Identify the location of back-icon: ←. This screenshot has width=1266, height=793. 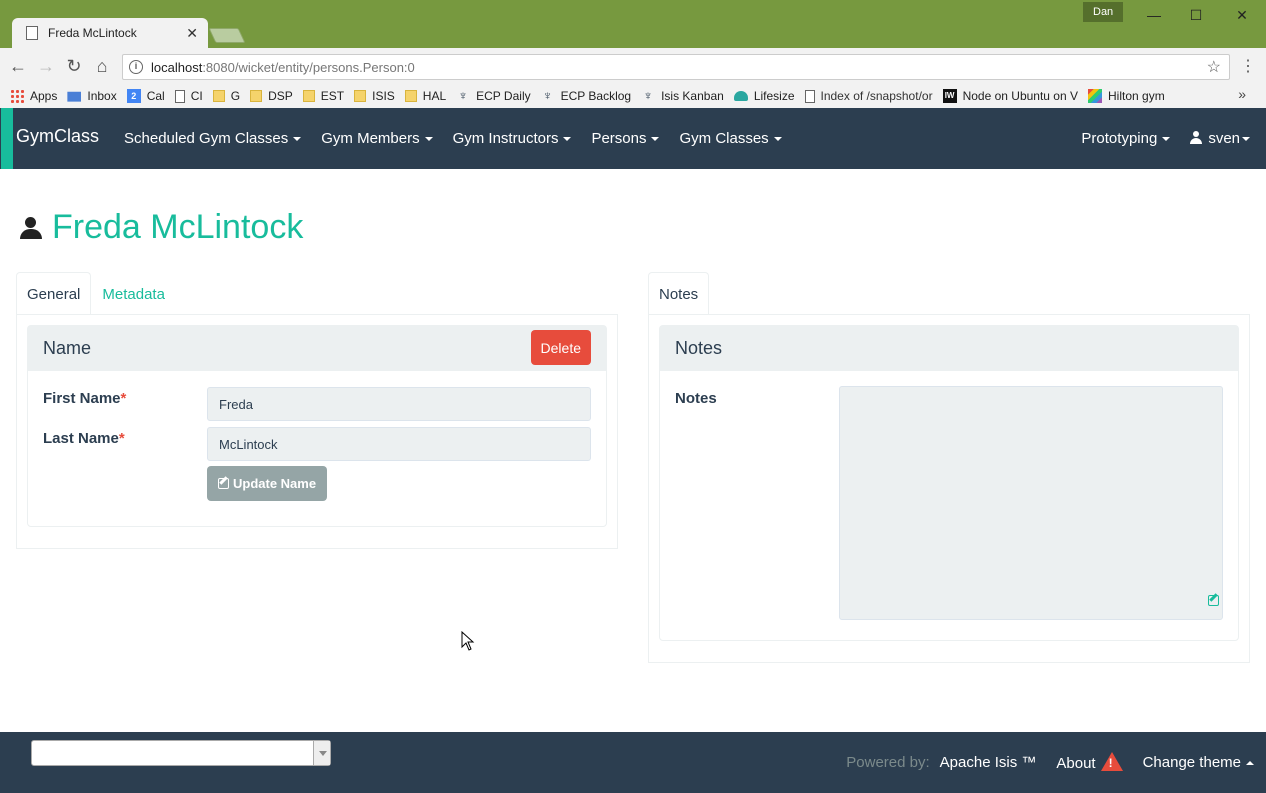
(18, 66).